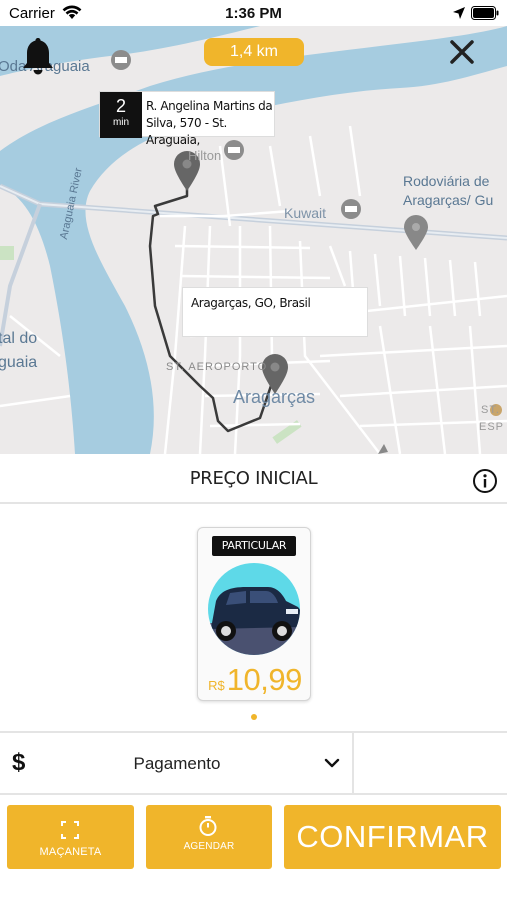  What do you see at coordinates (275, 312) in the screenshot?
I see `destination-card: Aragarças, GO, Brasil` at bounding box center [275, 312].